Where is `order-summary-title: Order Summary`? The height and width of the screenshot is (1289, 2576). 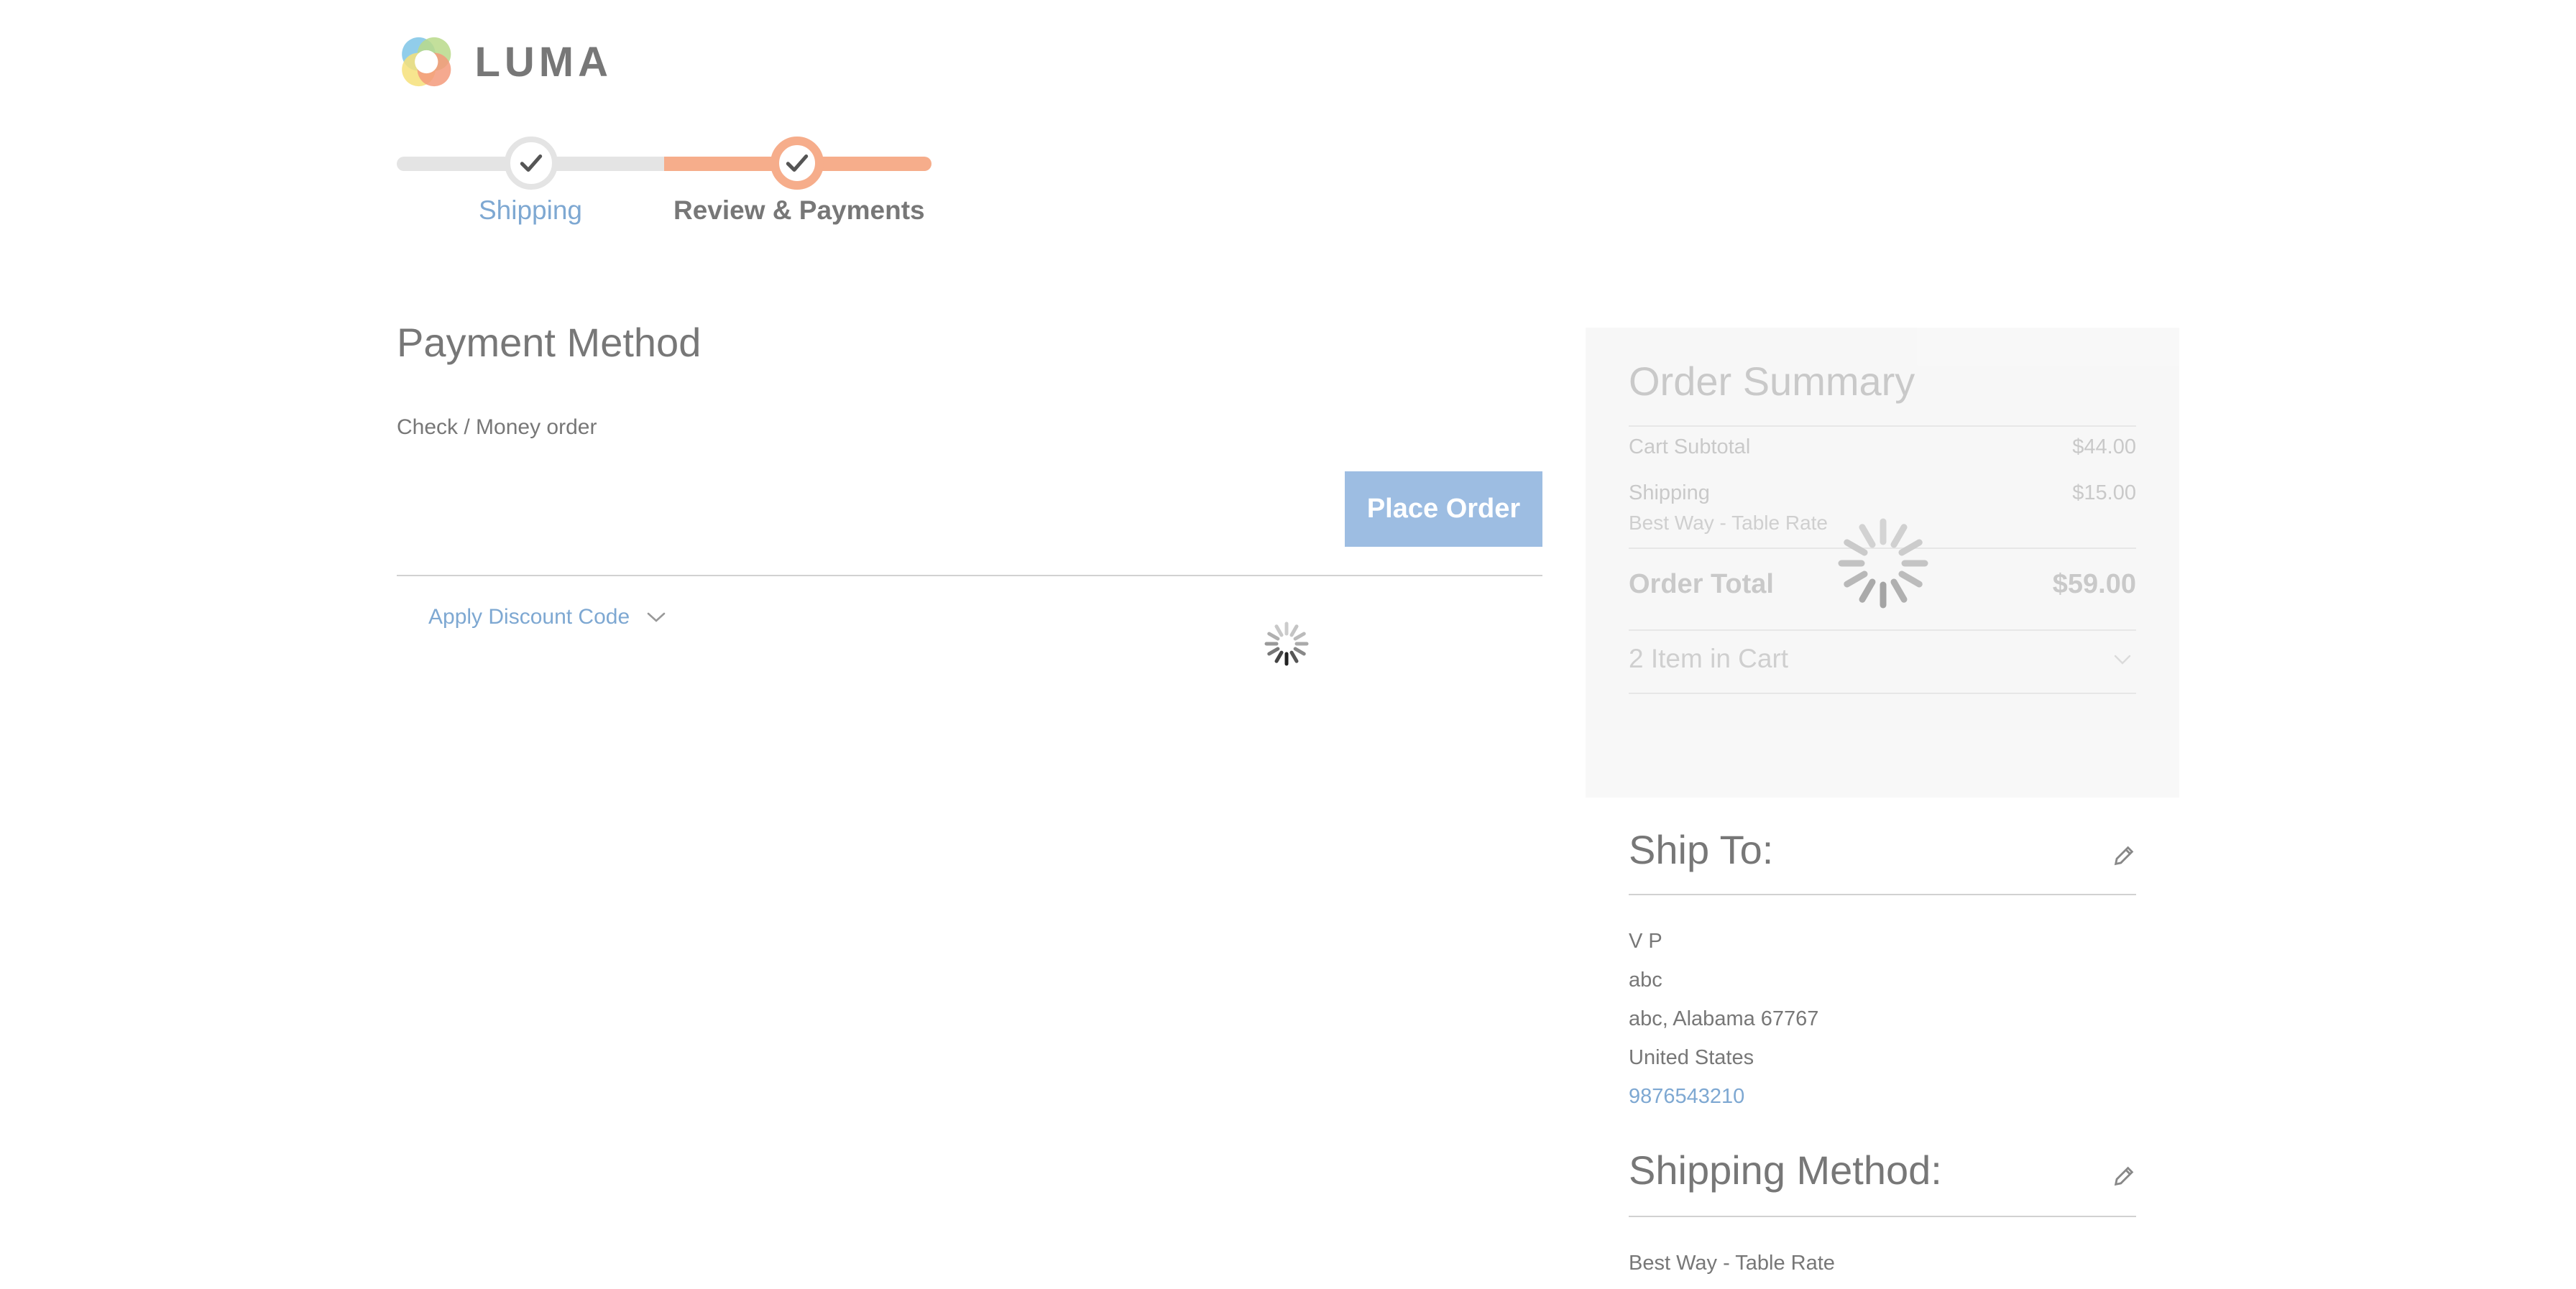
order-summary-title: Order Summary is located at coordinates (1772, 381).